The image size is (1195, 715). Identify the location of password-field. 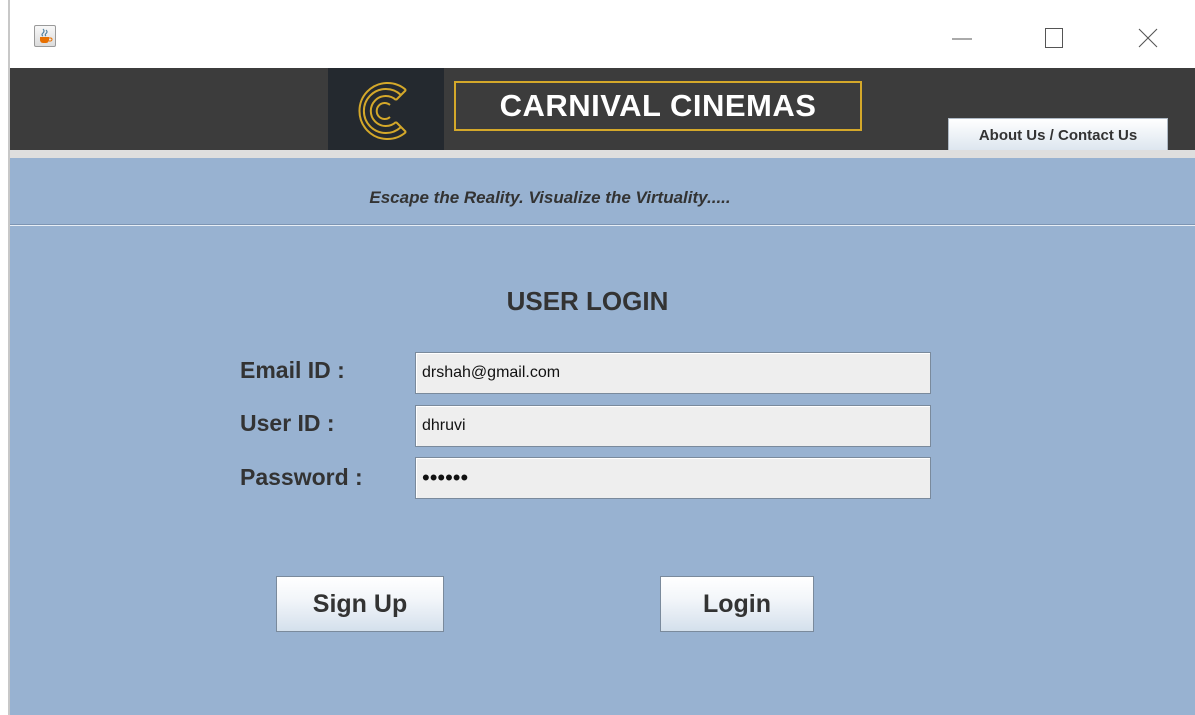
(673, 478).